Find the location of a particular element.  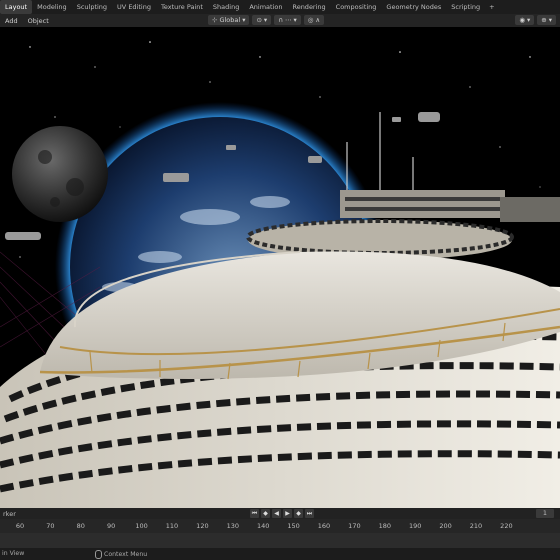

ruler-tick: 210 is located at coordinates (476, 526).